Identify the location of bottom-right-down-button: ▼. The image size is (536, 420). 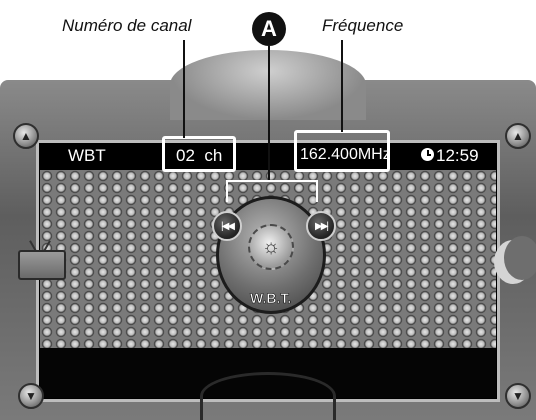
(518, 396).